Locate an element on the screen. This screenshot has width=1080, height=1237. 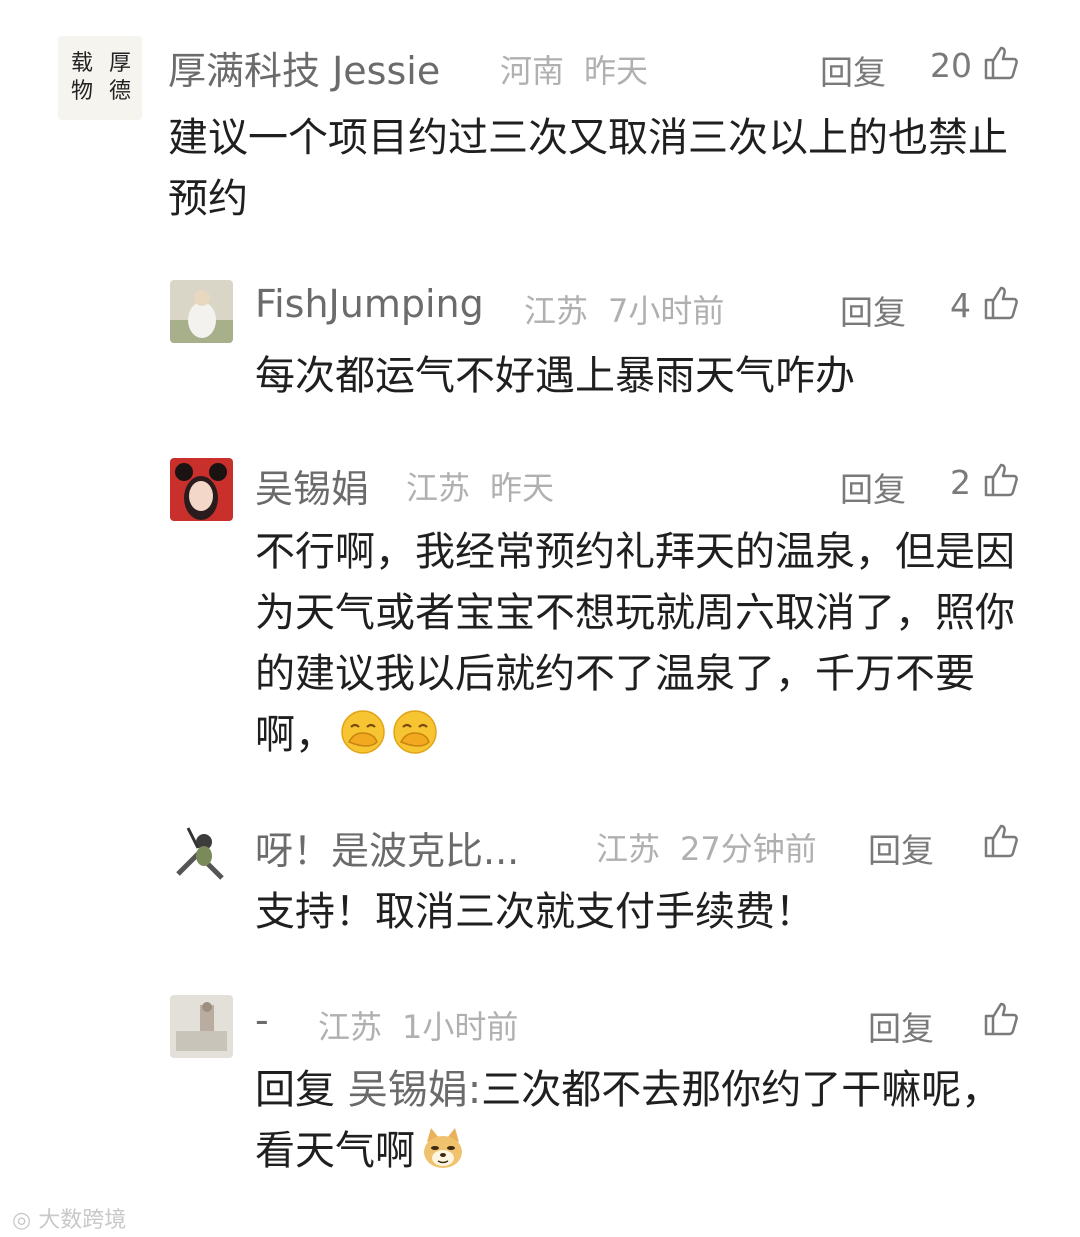
like-count: 20 is located at coordinates (951, 65).